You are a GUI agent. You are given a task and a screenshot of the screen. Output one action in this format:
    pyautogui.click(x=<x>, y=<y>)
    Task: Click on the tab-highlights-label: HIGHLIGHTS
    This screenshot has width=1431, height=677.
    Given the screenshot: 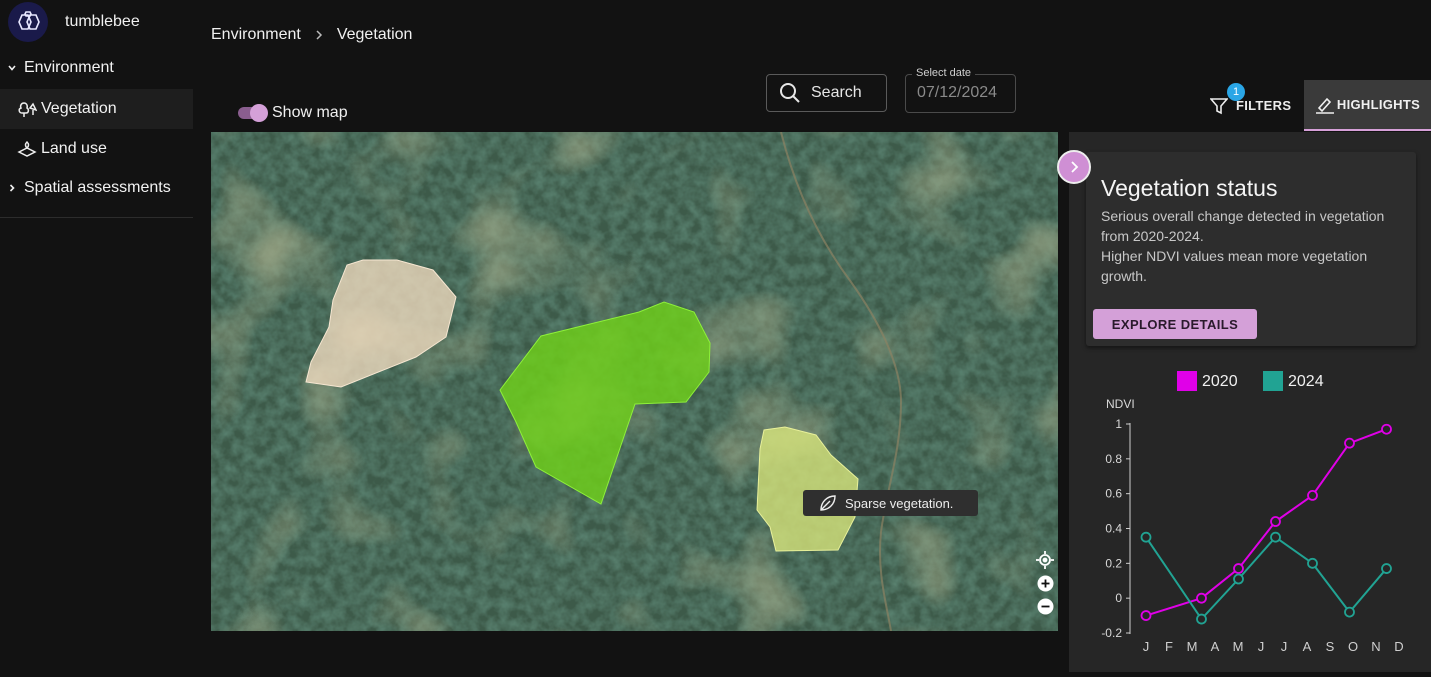 What is the action you would take?
    pyautogui.click(x=1378, y=104)
    